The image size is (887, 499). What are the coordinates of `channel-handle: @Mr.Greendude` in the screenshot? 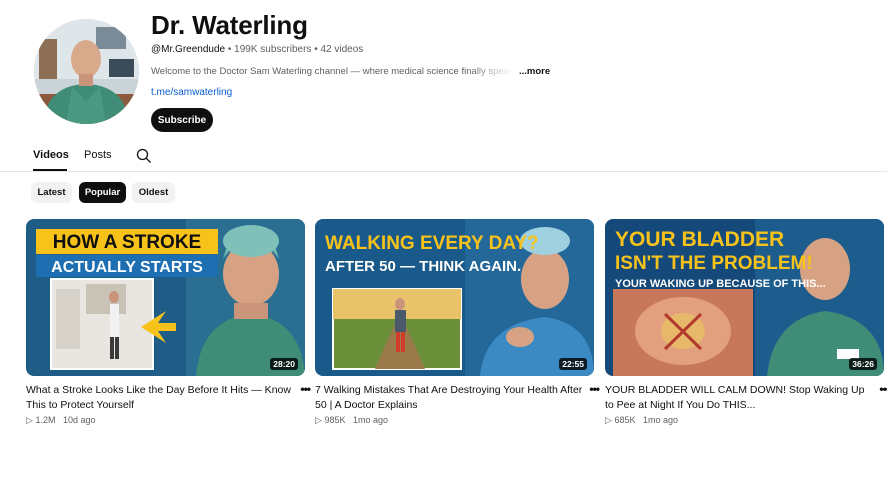 It's located at (188, 49).